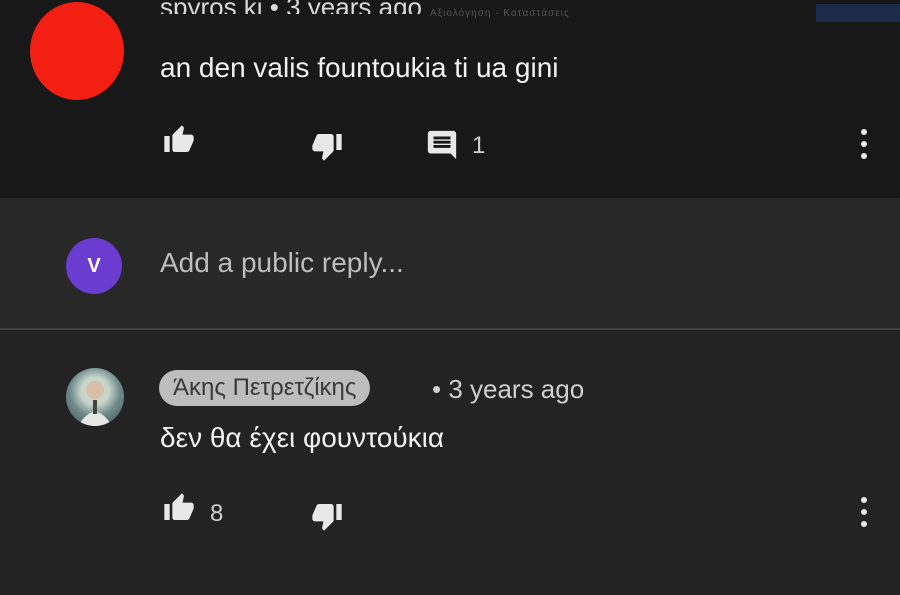 The width and height of the screenshot is (900, 595). Describe the element at coordinates (291, 7) in the screenshot. I see `comment-author: spyros ki • 3 years ago` at that location.